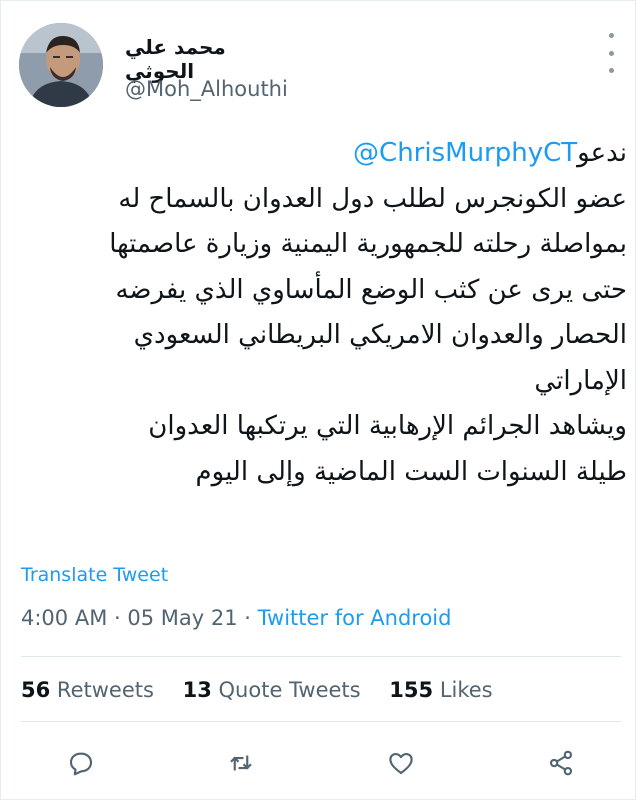  Describe the element at coordinates (580, 380) in the screenshot. I see `tweet-line-6: الإماراتي` at that location.